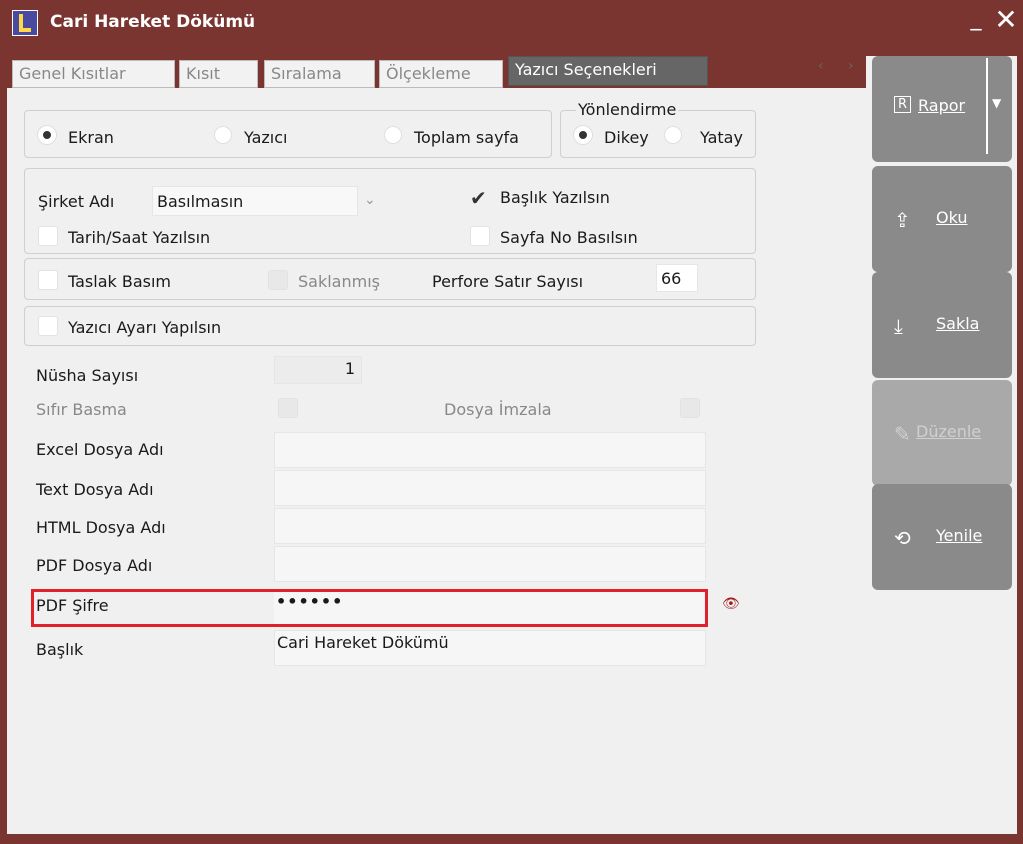 The width and height of the screenshot is (1023, 844). What do you see at coordinates (838, 72) in the screenshot?
I see `tab-scroll: ‹ ›` at bounding box center [838, 72].